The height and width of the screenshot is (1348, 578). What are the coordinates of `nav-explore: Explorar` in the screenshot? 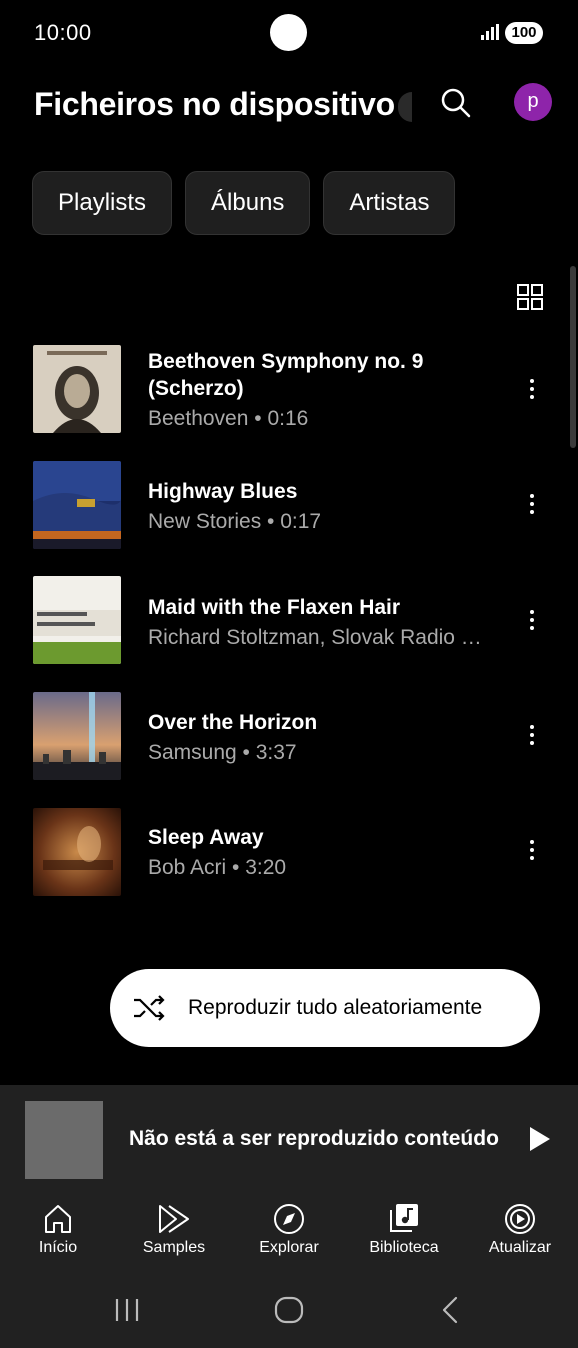 It's located at (289, 1238).